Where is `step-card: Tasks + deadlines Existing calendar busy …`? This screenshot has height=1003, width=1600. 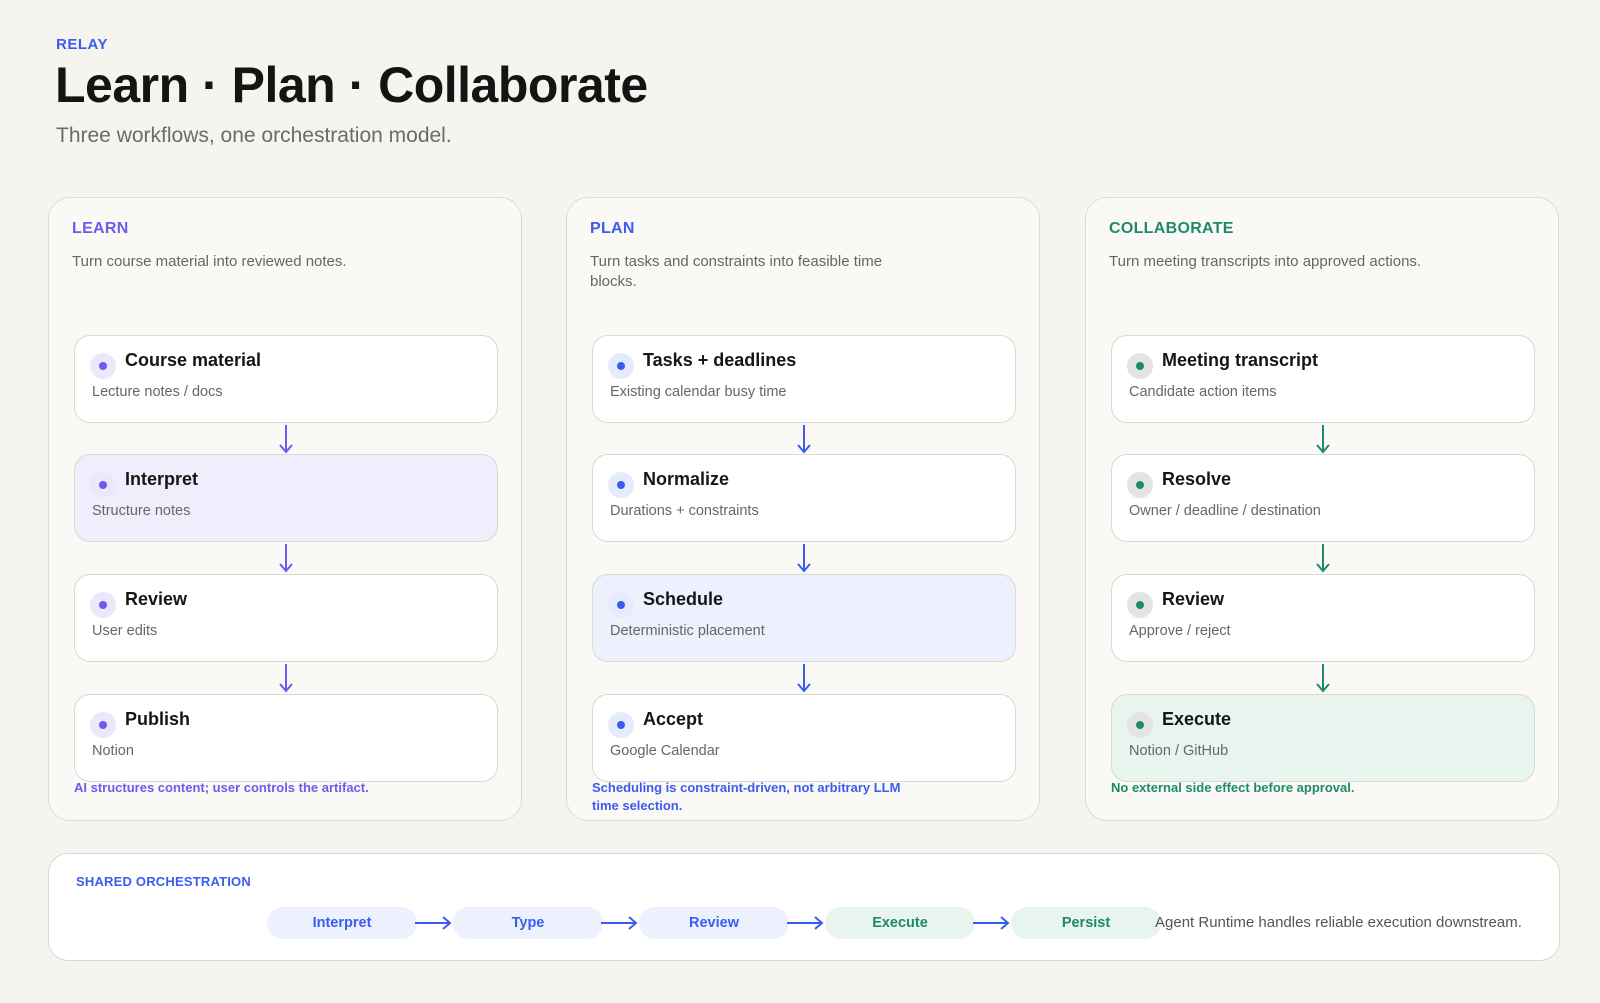
step-card: Tasks + deadlines Existing calendar busy … is located at coordinates (804, 379).